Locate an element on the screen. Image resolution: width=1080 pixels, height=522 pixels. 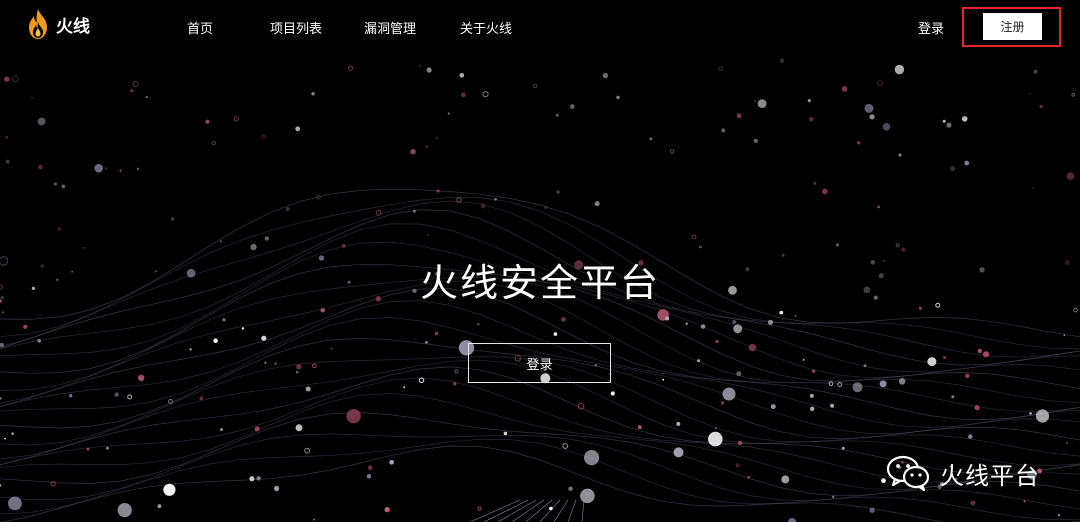
brand-name: 火线 is located at coordinates (73, 26).